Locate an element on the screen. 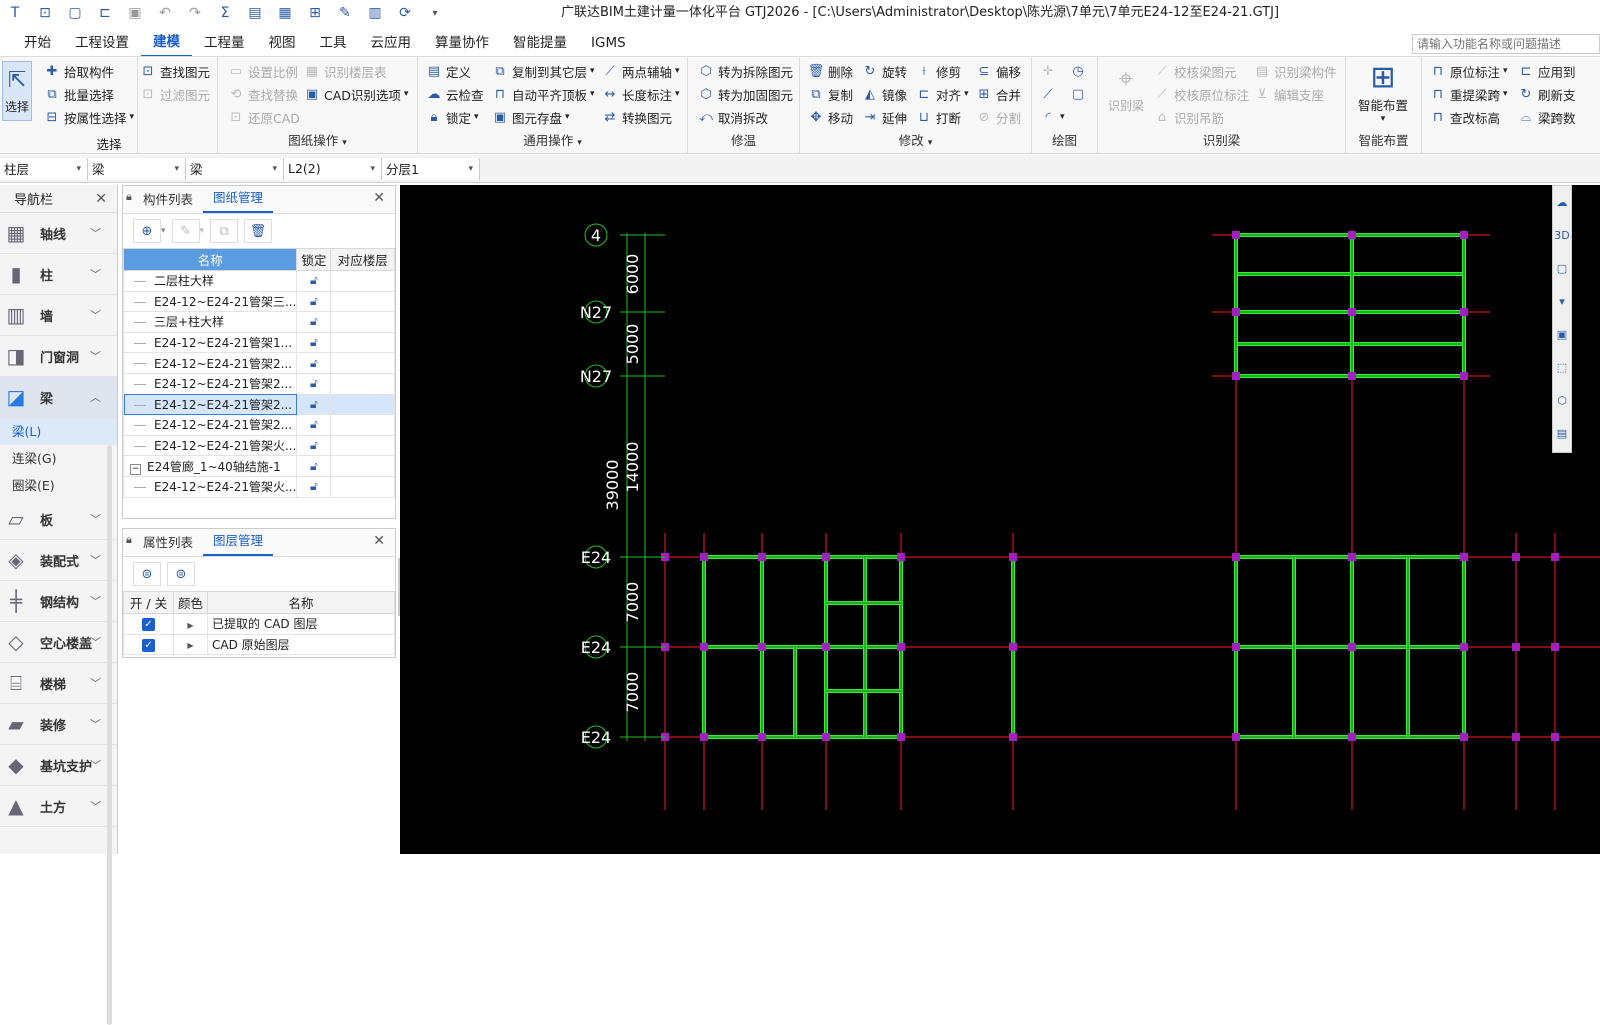  nav-item-0: ▦ 轴线 ﹀ is located at coordinates (58, 233).